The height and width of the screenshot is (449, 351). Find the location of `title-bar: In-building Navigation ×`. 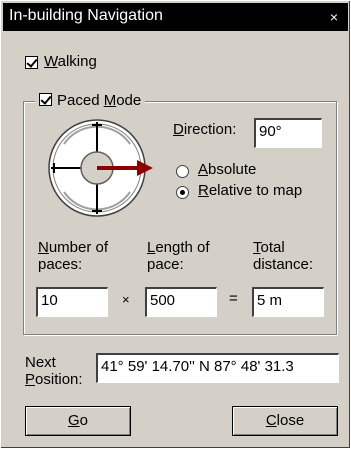

title-bar: In-building Navigation × is located at coordinates (175, 17).